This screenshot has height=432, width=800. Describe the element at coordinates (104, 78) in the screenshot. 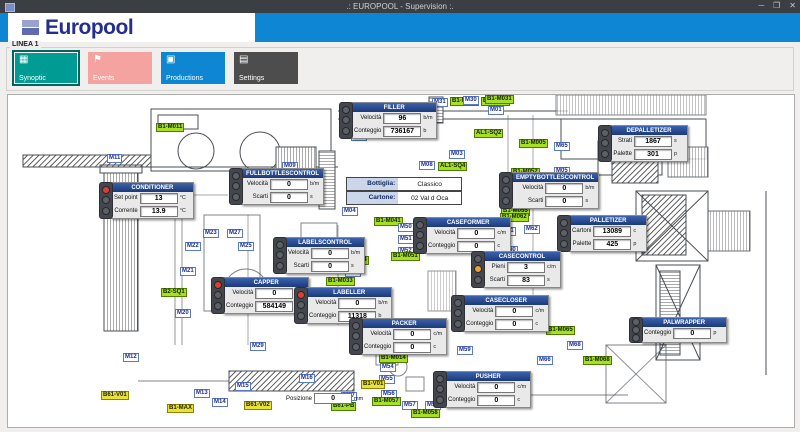

I see `tile-label: Events` at that location.